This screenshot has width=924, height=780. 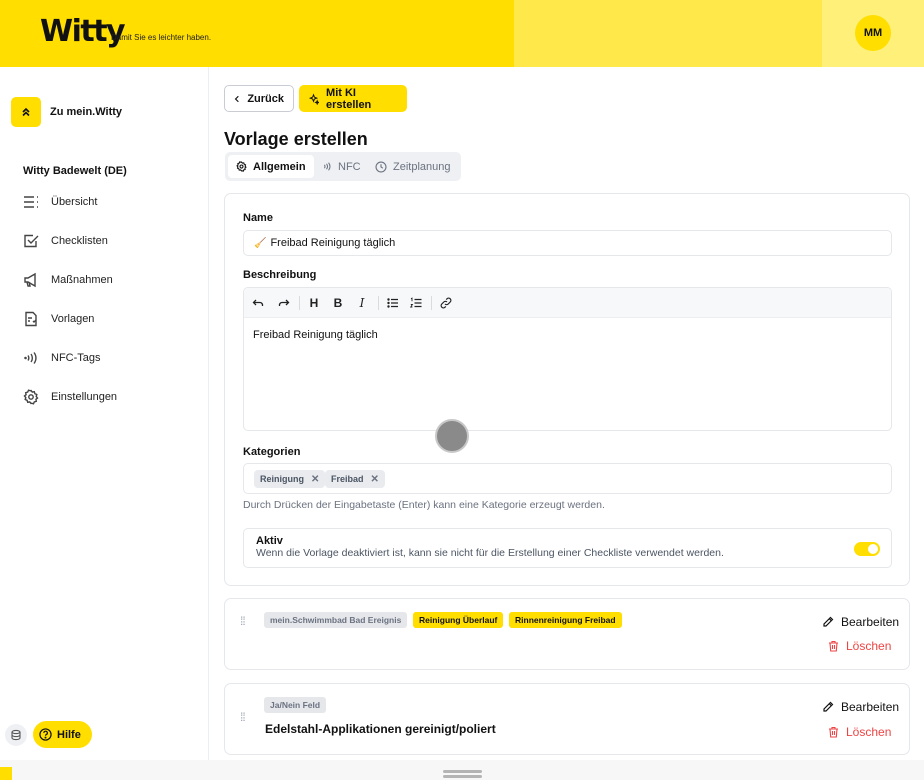 I want to click on tab-zeitplanung: Zeitplanung, so click(x=413, y=166).